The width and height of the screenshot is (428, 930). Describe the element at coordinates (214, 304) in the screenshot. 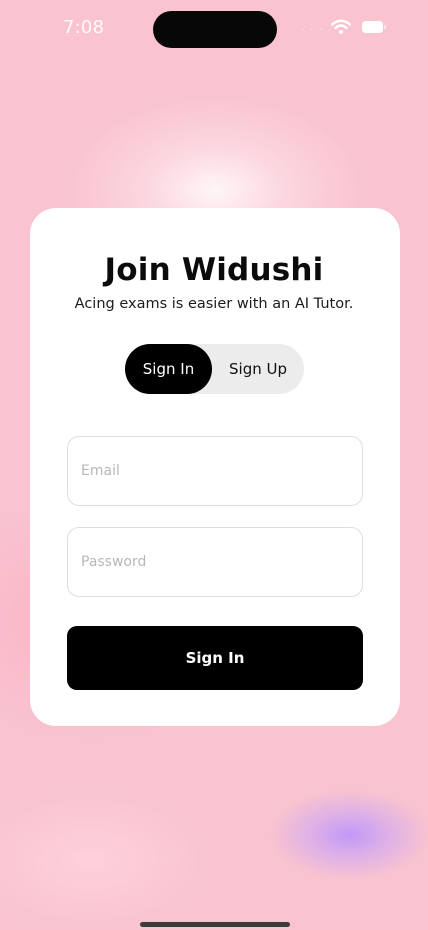

I see `page-subtitle: Acing exams is easier with an AI Tutor.` at that location.